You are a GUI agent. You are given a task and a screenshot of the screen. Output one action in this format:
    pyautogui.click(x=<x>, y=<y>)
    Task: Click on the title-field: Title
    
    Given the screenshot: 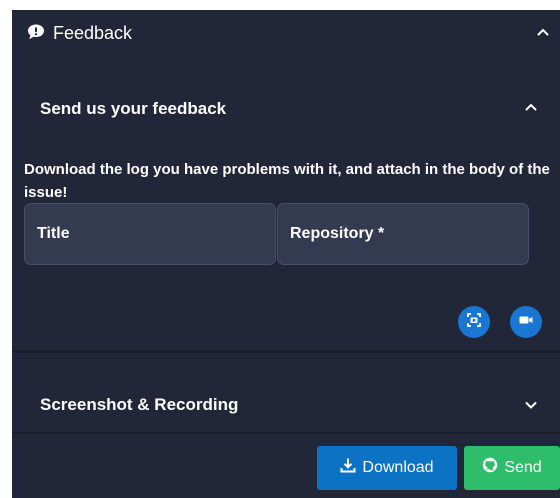 What is the action you would take?
    pyautogui.click(x=150, y=234)
    